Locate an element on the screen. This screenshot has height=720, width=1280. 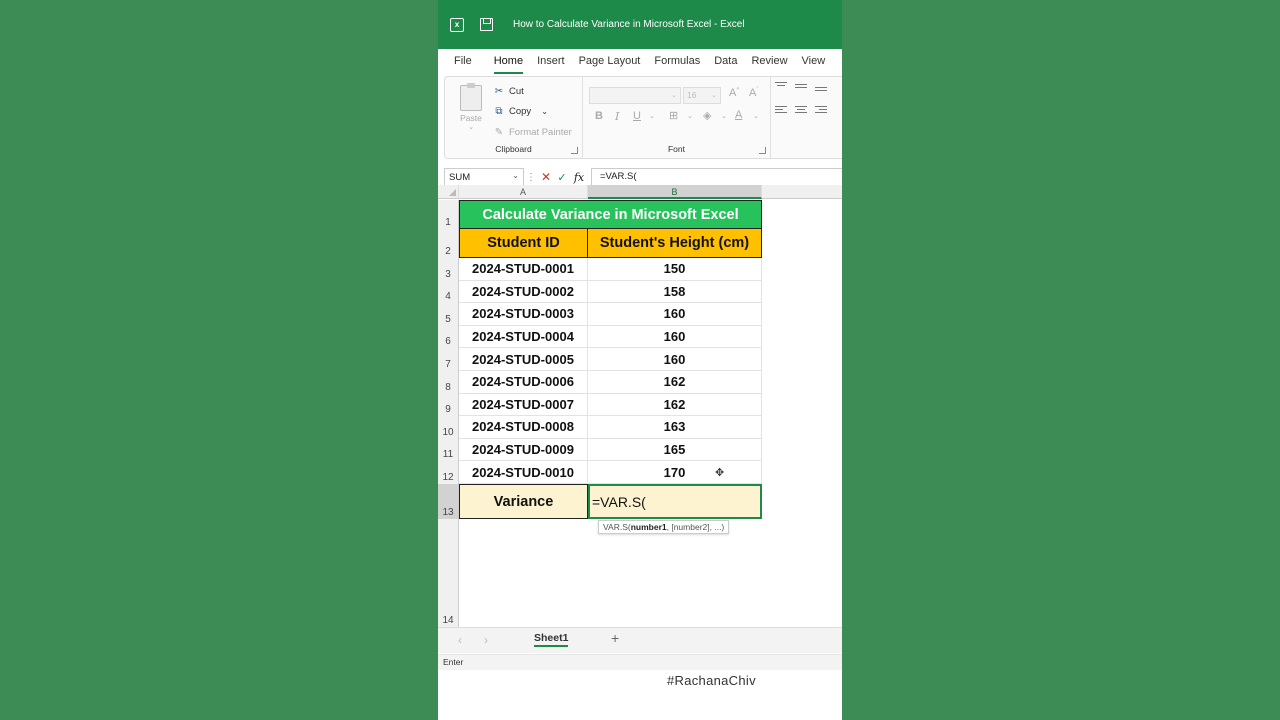
row-header-4: 4 is located at coordinates (448, 292).